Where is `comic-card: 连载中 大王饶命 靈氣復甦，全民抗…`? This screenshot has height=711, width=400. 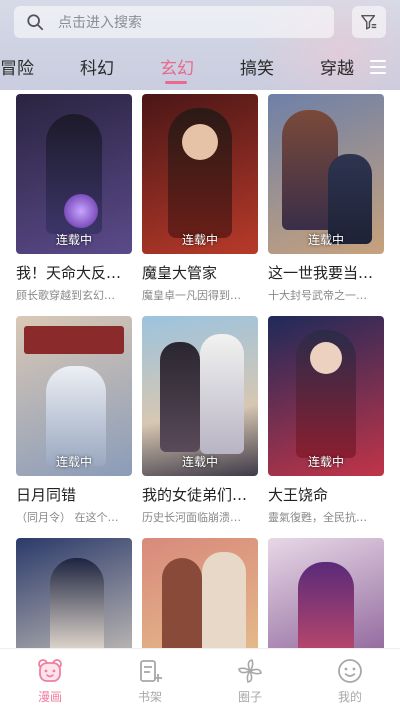 comic-card: 连载中 大王饶命 靈氣復甦，全民抗… is located at coordinates (326, 420).